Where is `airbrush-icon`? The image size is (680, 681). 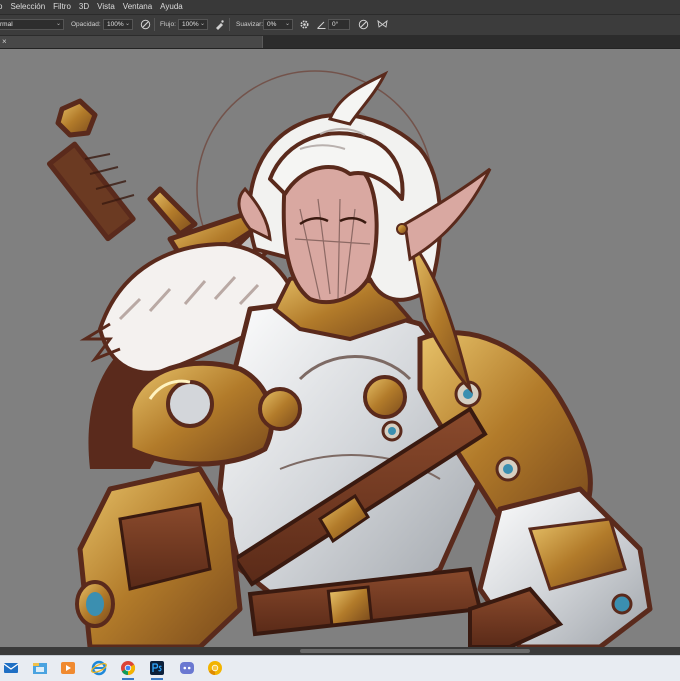
airbrush-icon is located at coordinates (219, 24).